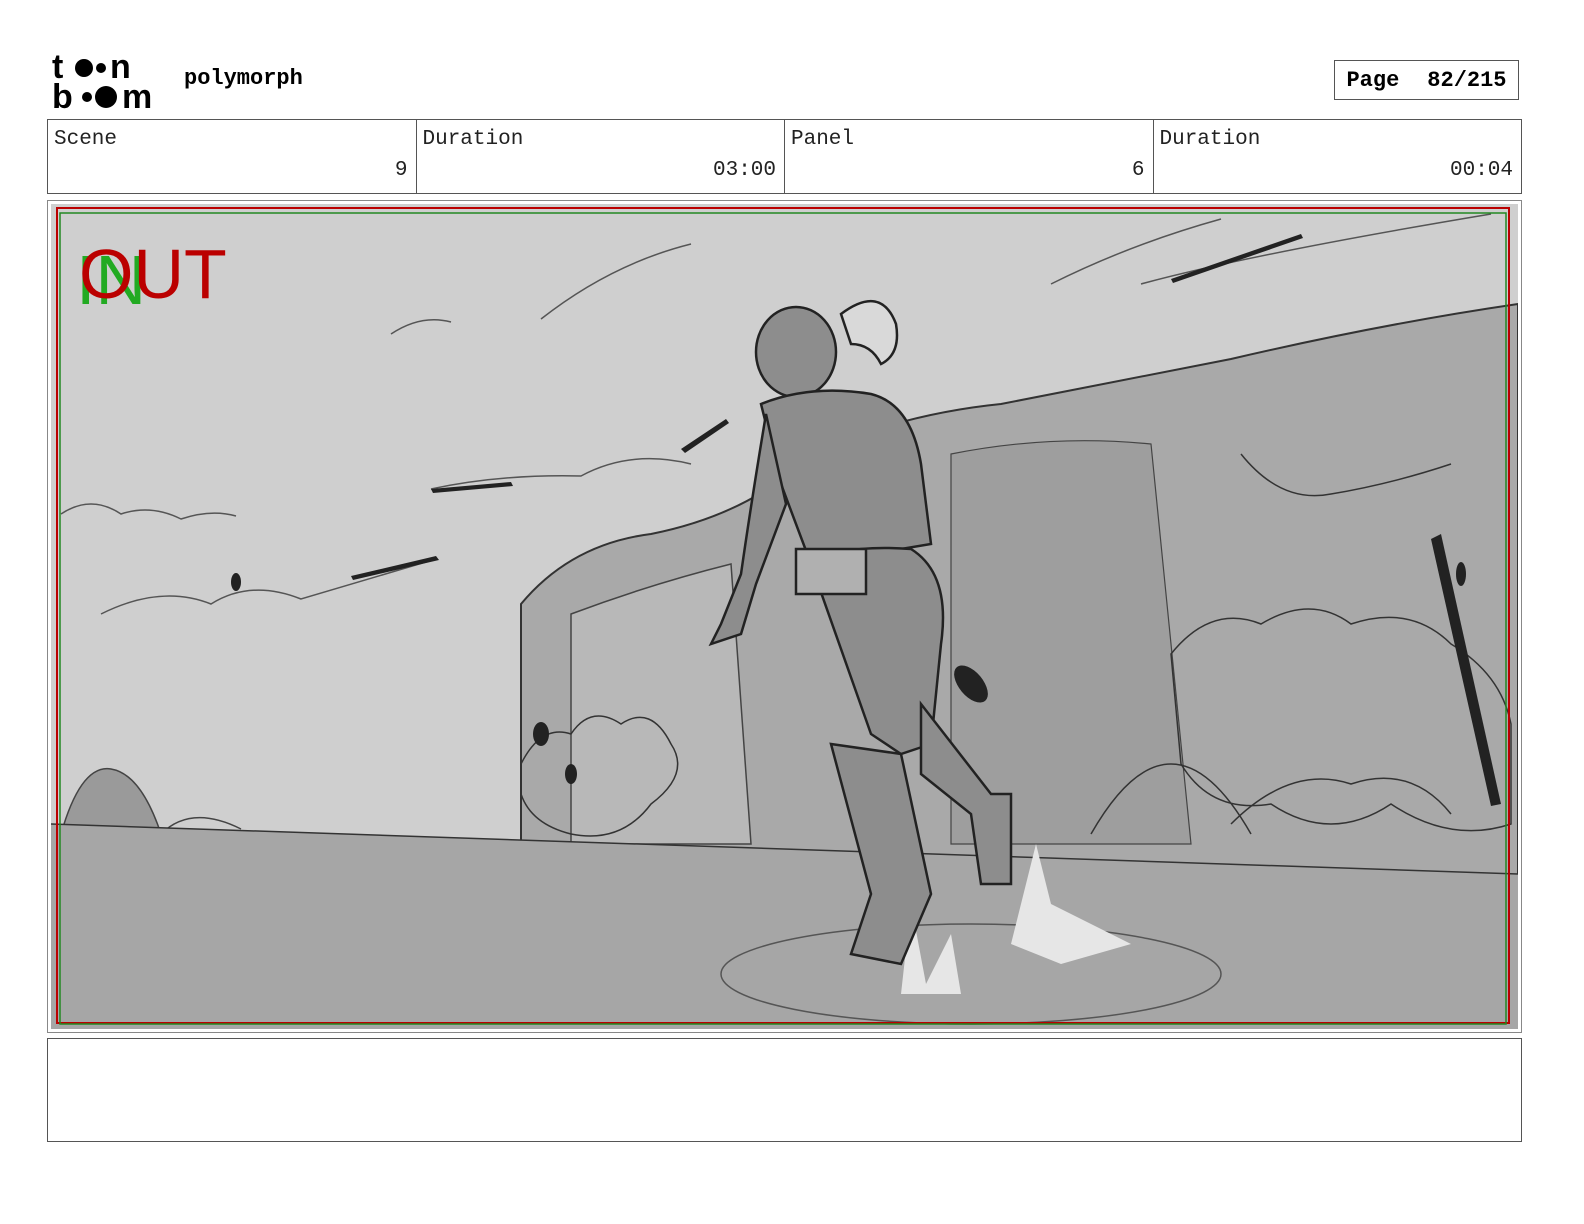  Describe the element at coordinates (401, 170) in the screenshot. I see `scene-value: 9` at that location.